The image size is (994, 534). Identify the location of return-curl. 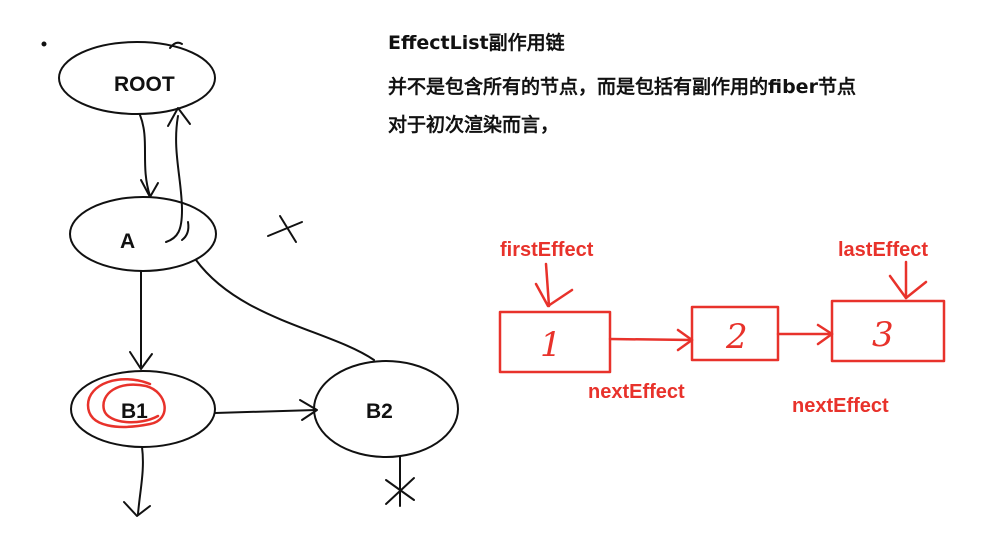
(185, 231).